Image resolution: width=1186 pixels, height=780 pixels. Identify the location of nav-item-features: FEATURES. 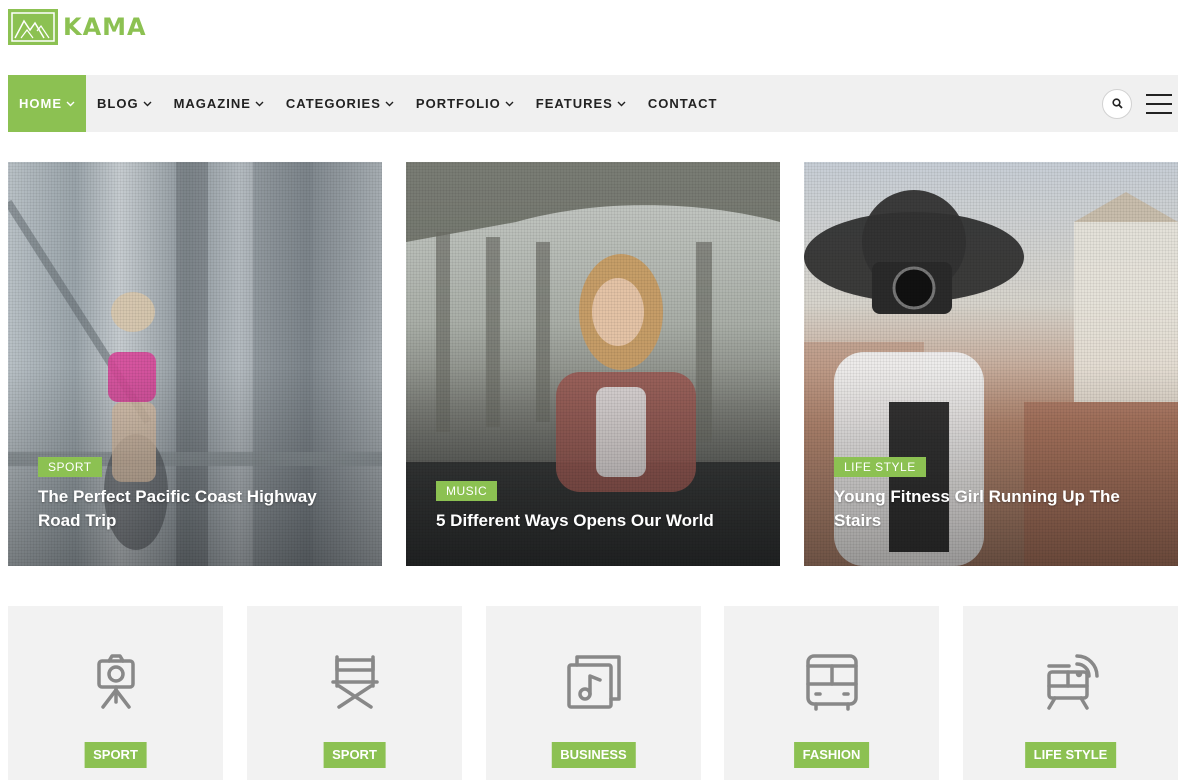
(581, 103).